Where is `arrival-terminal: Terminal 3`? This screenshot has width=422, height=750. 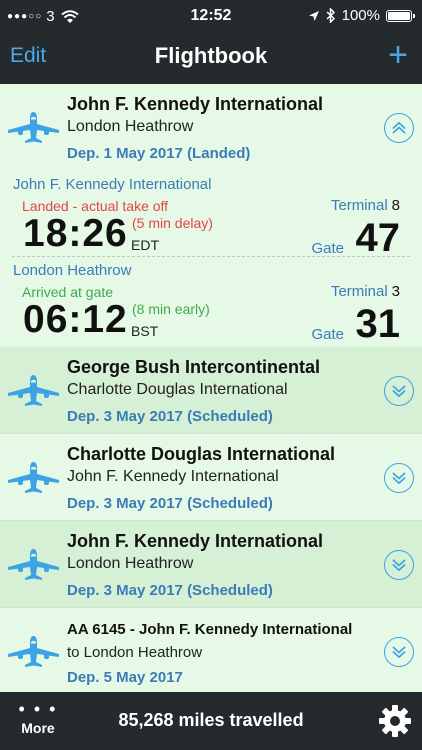 arrival-terminal: Terminal 3 is located at coordinates (365, 291).